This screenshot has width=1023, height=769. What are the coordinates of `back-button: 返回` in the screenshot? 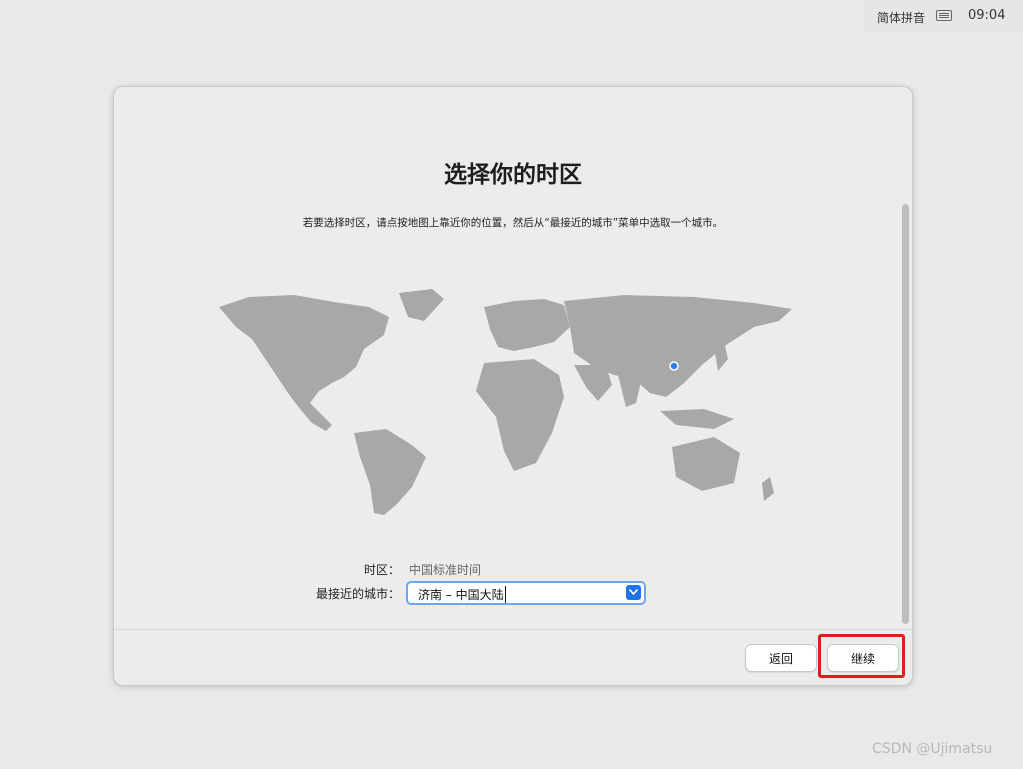 It's located at (781, 658).